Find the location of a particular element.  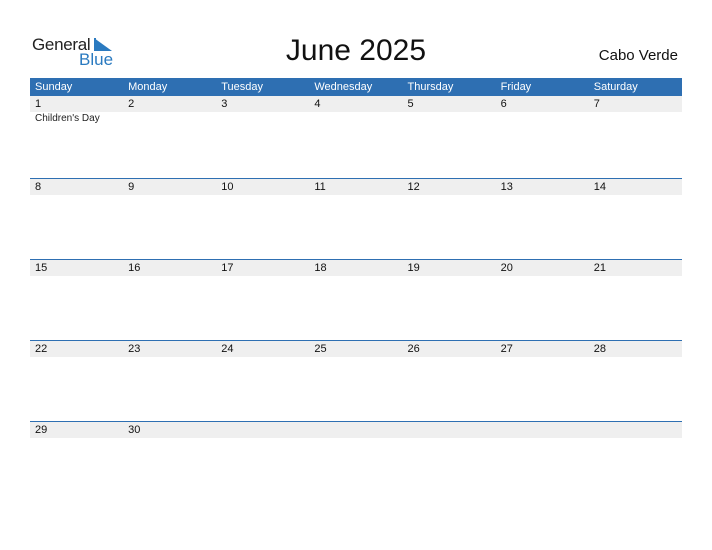

weekday-wednesday: Wednesday is located at coordinates (343, 87).